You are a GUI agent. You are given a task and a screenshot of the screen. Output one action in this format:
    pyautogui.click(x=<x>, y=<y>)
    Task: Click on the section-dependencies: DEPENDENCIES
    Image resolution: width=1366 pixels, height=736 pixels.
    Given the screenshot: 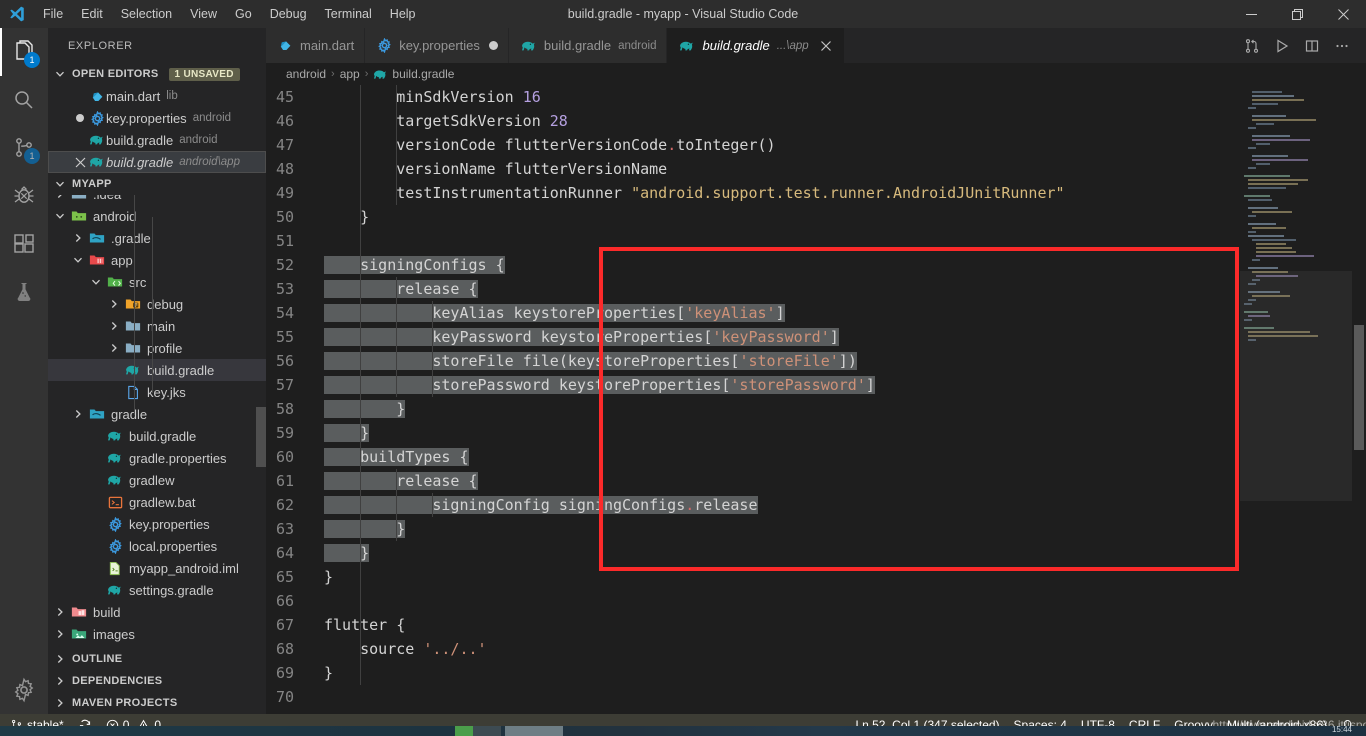 What is the action you would take?
    pyautogui.click(x=157, y=681)
    